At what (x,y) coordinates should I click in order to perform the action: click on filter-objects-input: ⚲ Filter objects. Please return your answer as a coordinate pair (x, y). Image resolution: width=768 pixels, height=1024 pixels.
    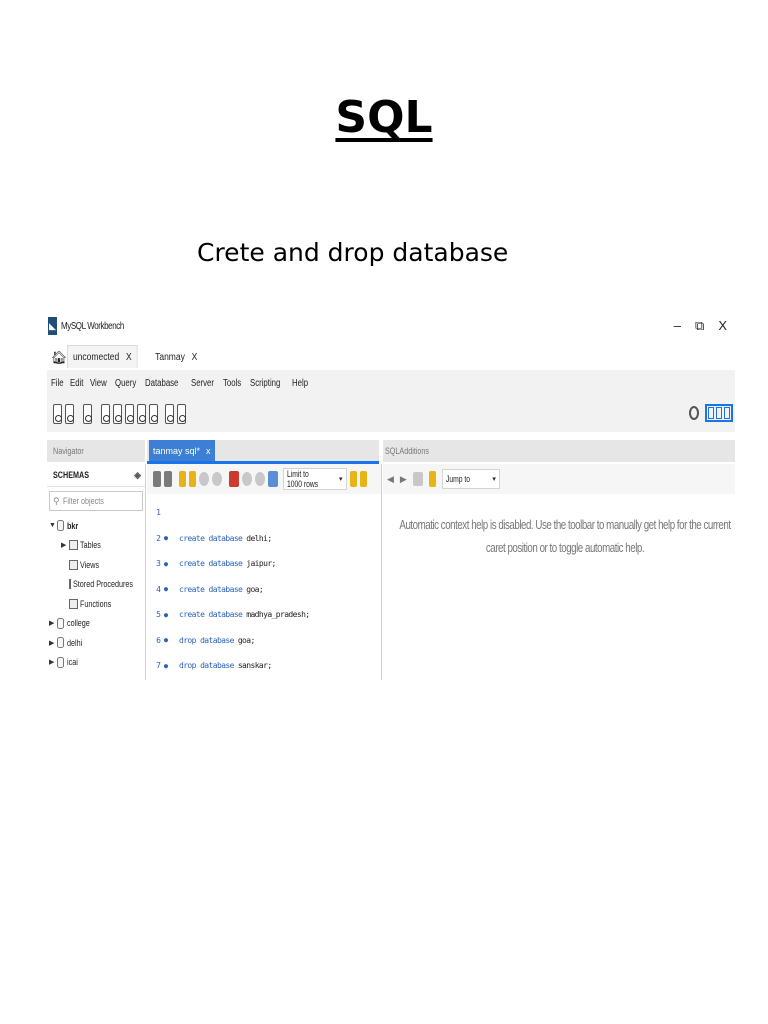
    Looking at the image, I should click on (96, 501).